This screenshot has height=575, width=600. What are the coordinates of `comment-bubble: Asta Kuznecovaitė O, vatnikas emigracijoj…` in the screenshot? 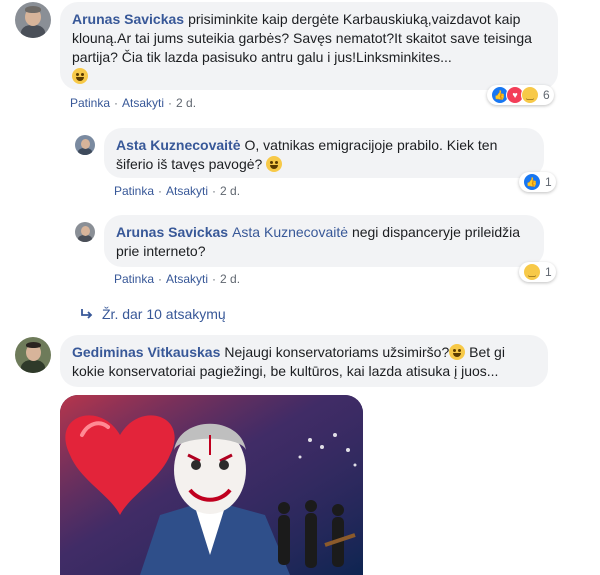 It's located at (324, 153).